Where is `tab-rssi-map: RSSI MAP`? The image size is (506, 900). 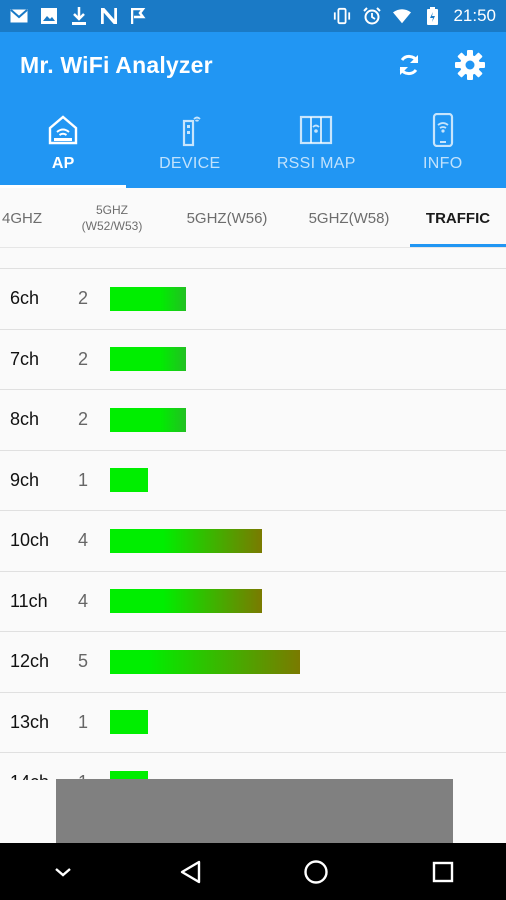
tab-rssi-map: RSSI MAP is located at coordinates (316, 143).